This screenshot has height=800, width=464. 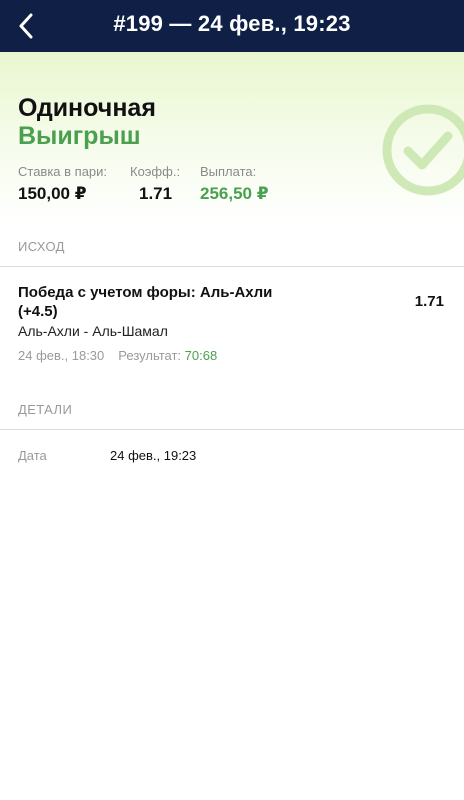 I want to click on outcome-meta: 24 фев., 18:30 Результат: 70:68, so click(x=117, y=355).